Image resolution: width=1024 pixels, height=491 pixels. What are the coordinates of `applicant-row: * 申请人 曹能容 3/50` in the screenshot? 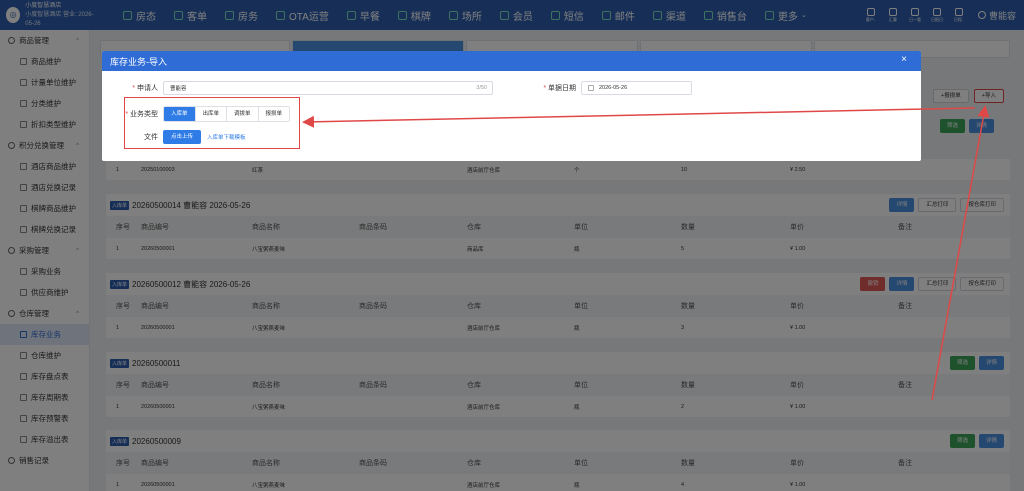 It's located at (301, 88).